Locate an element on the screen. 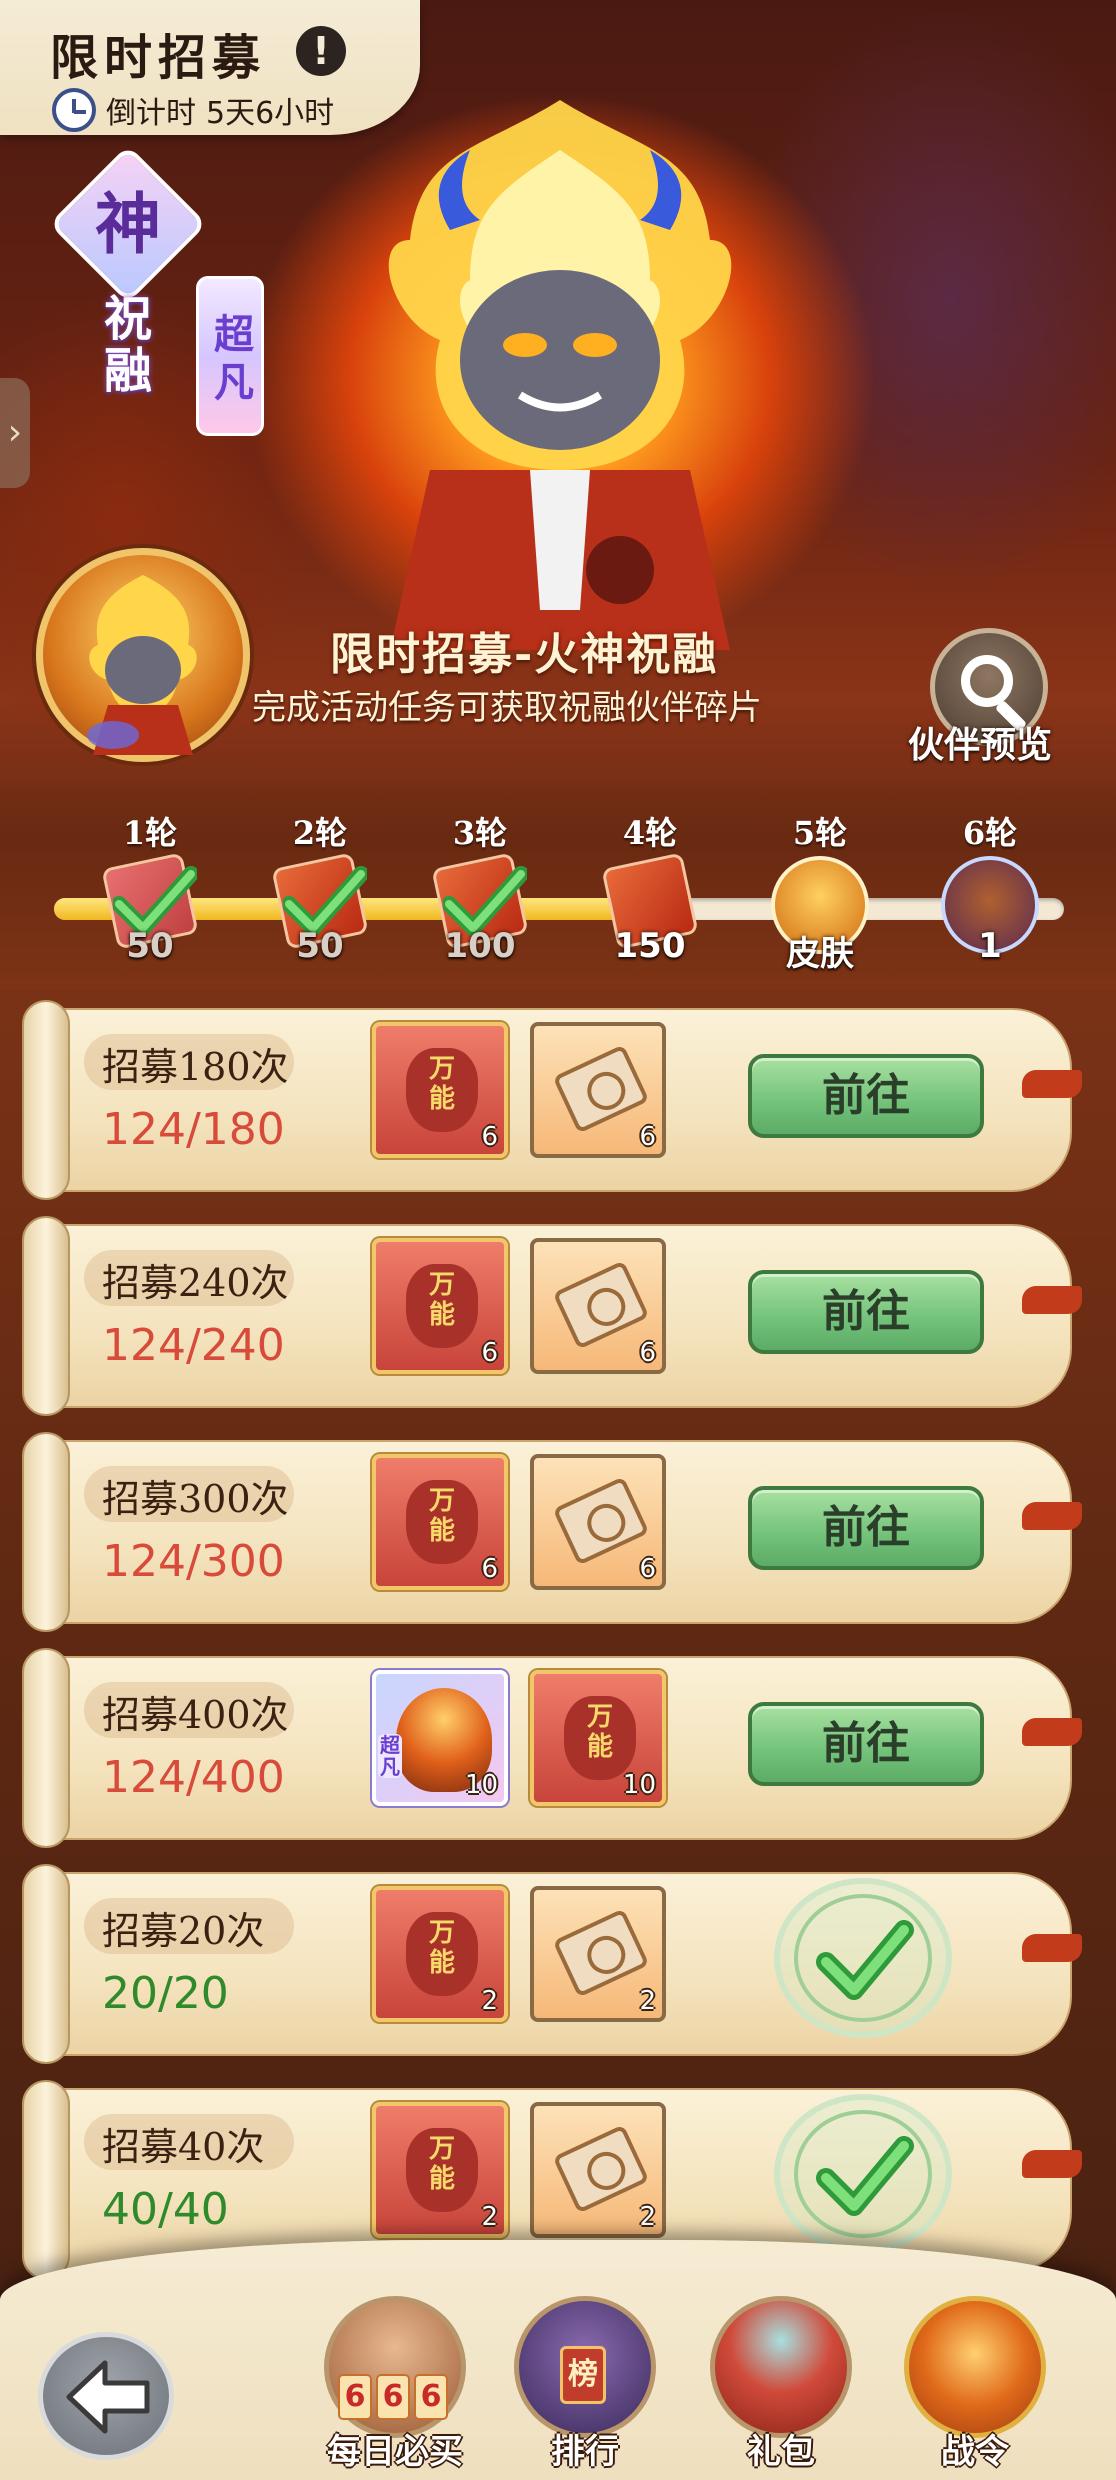 The image size is (1116, 2480). hero-type-label: 祝融 is located at coordinates (123, 345).